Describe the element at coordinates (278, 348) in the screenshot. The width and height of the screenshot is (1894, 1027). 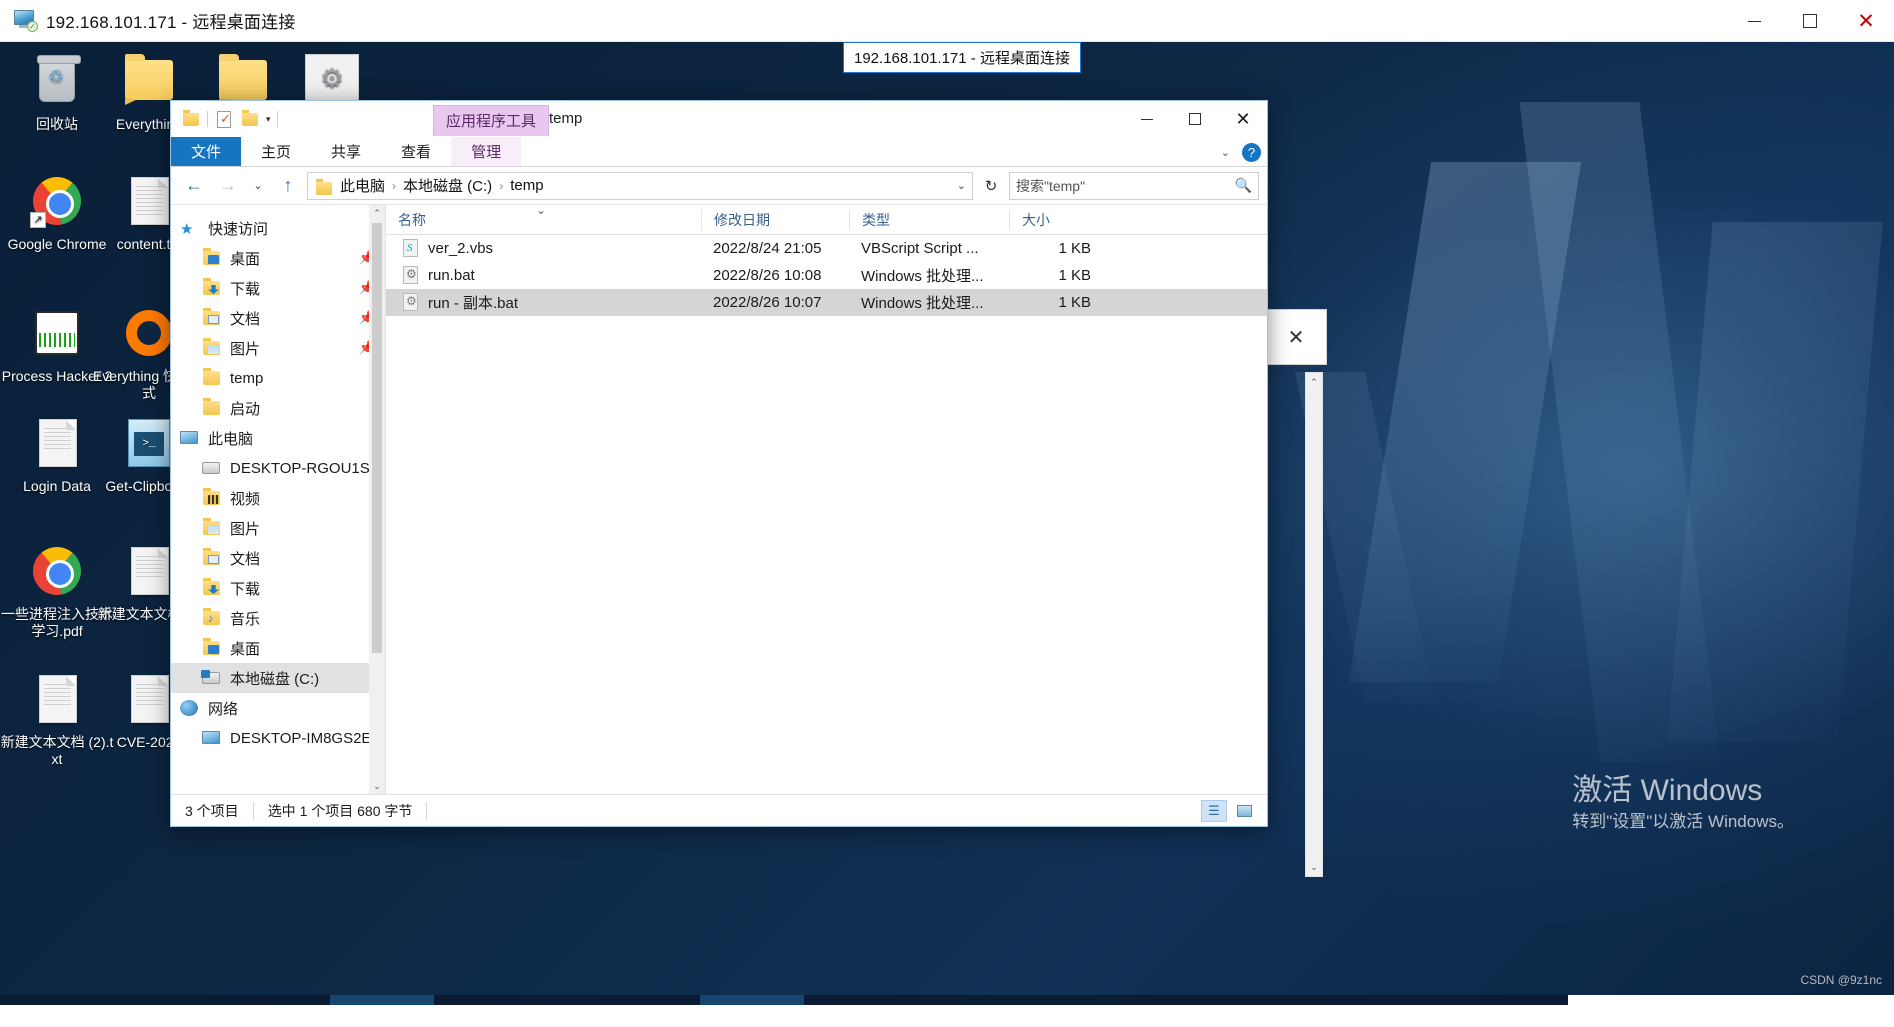
I see `nav-item-pictures: 图片 📌` at that location.